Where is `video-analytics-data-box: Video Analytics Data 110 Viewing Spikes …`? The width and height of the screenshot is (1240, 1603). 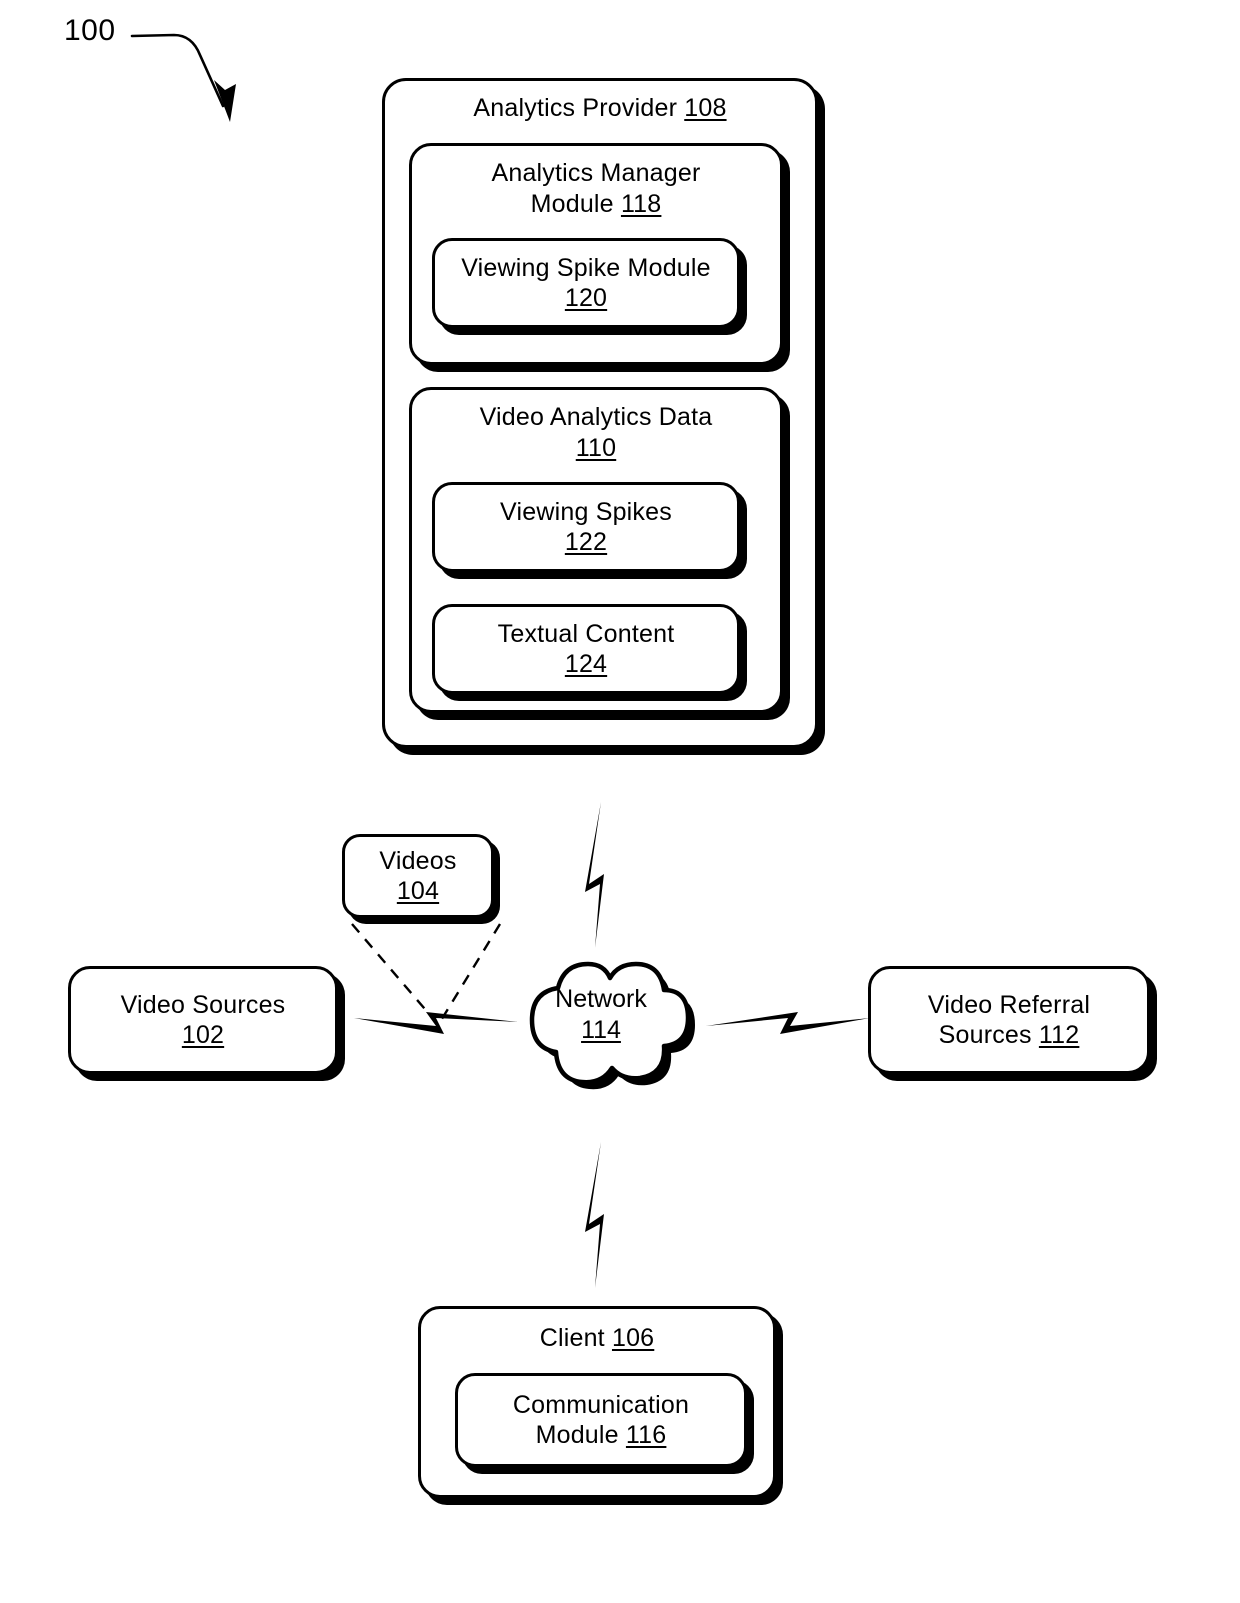
video-analytics-data-box: Video Analytics Data 110 Viewing Spikes … is located at coordinates (596, 550).